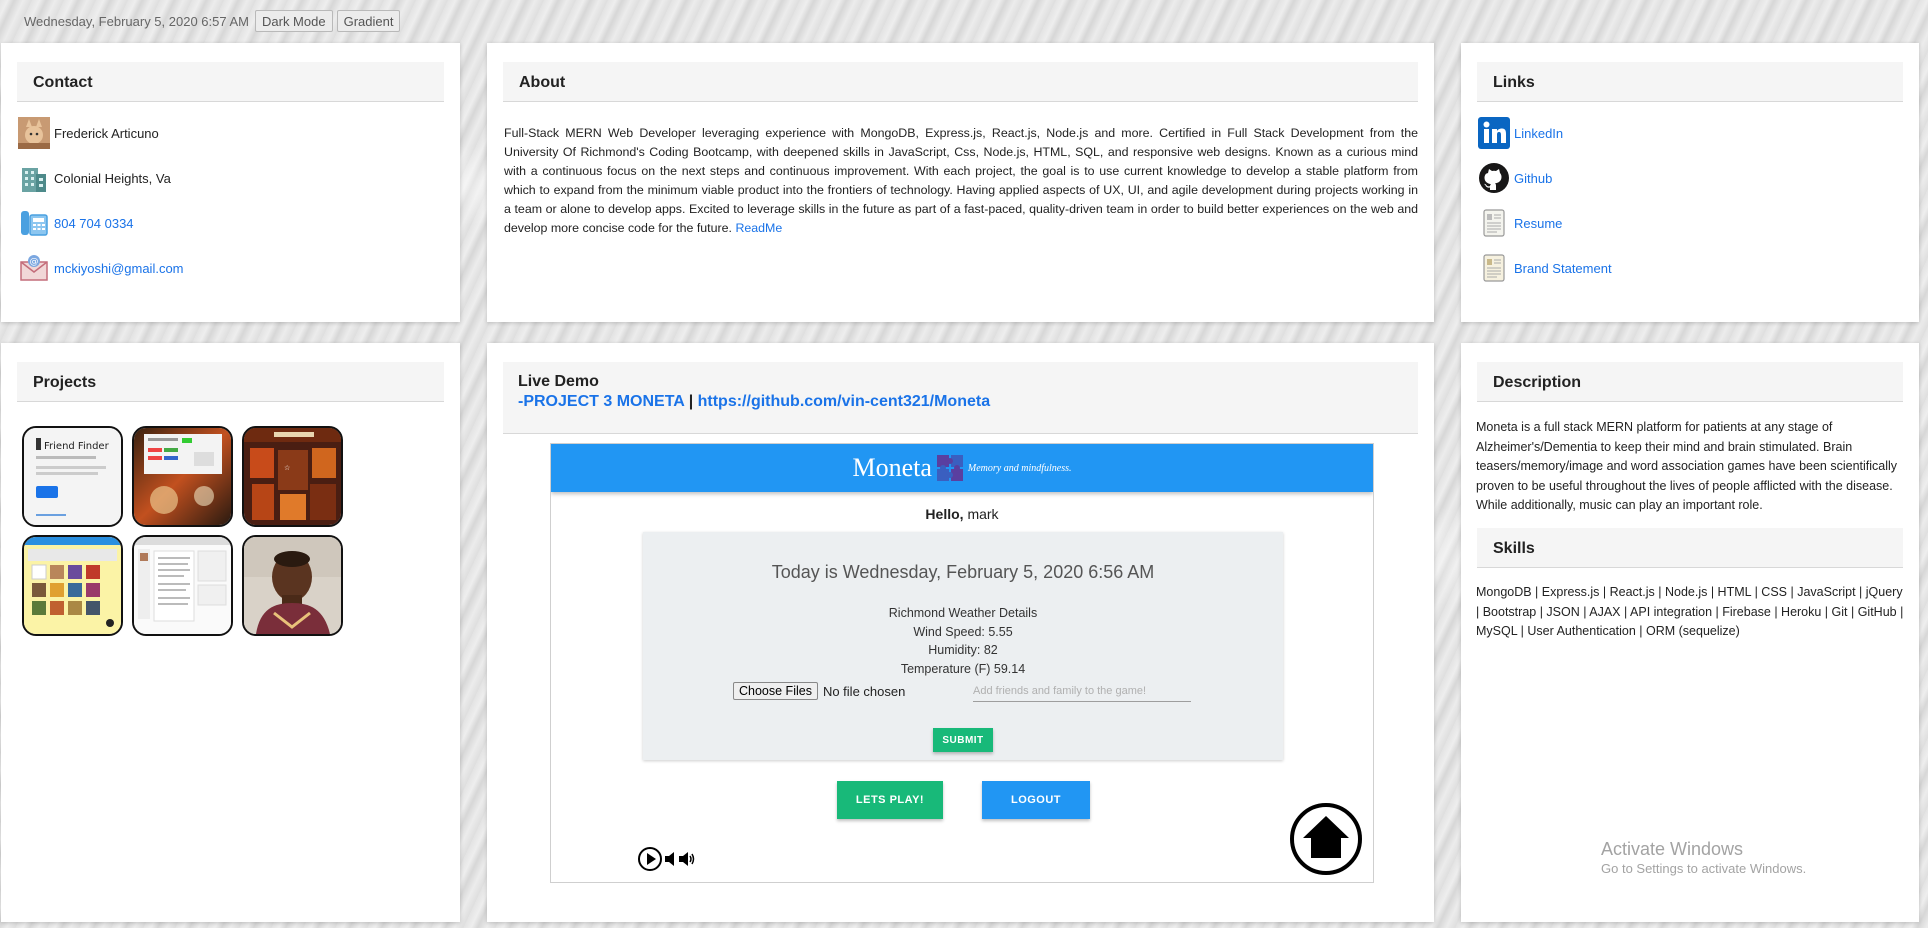  What do you see at coordinates (1538, 223) in the screenshot?
I see `resume-link: Resume` at bounding box center [1538, 223].